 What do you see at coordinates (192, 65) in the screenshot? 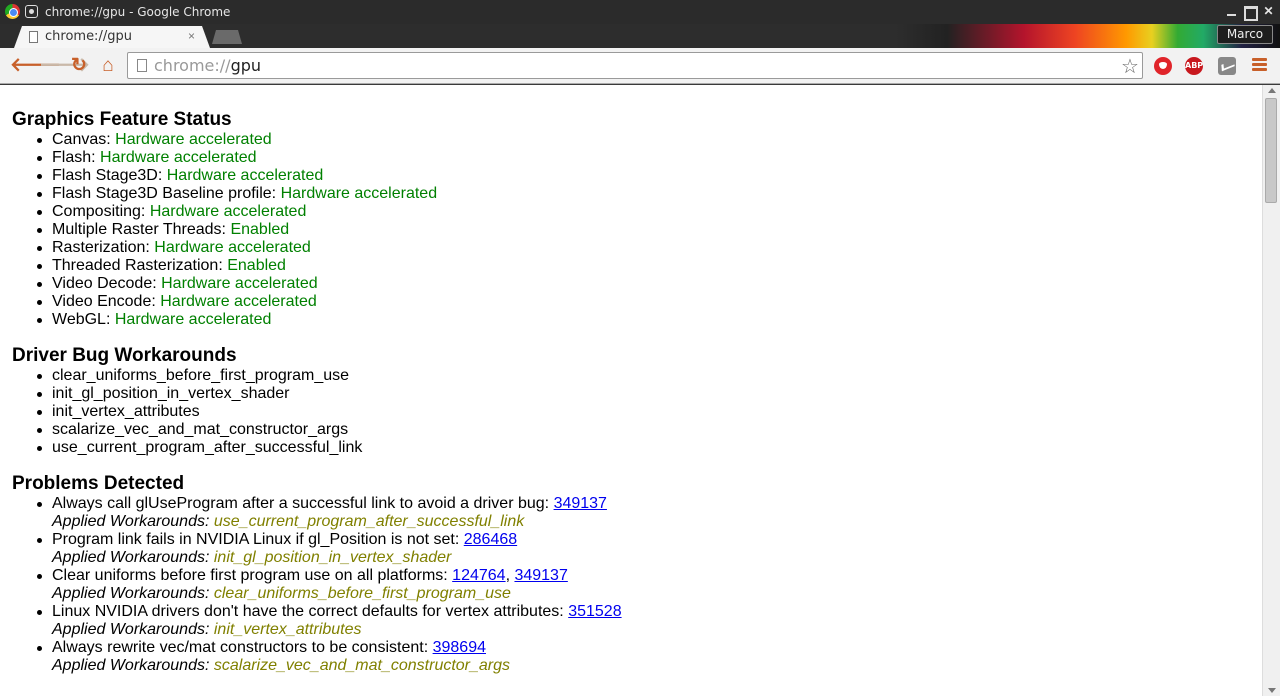
I see `url-scheme: chrome://` at bounding box center [192, 65].